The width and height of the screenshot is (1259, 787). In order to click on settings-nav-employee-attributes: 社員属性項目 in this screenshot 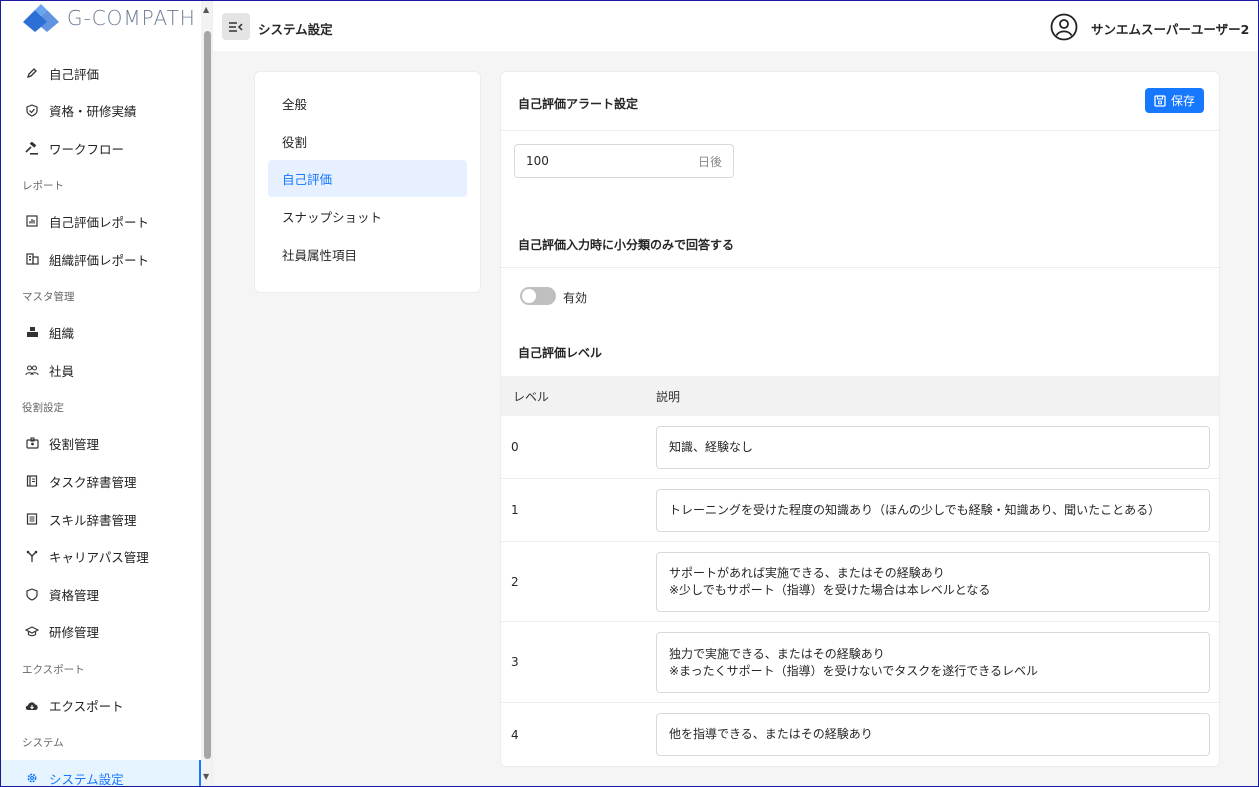, I will do `click(367, 254)`.